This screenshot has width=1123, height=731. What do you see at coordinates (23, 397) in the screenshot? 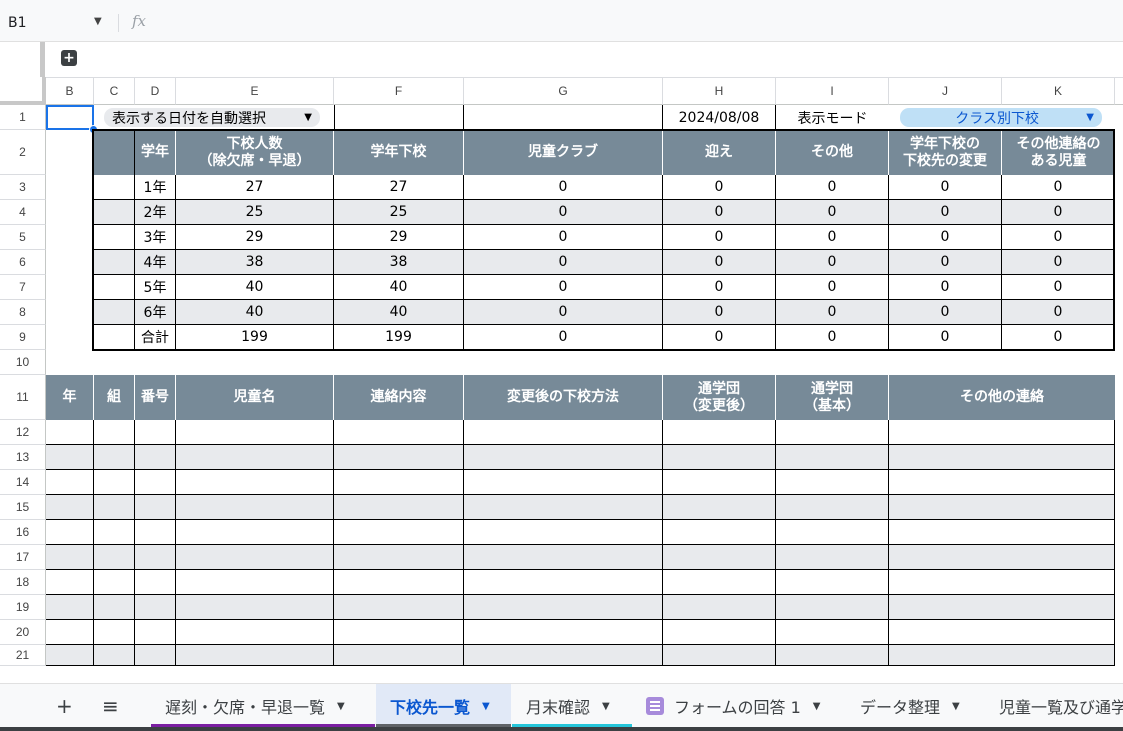
I see `row-header: 11` at bounding box center [23, 397].